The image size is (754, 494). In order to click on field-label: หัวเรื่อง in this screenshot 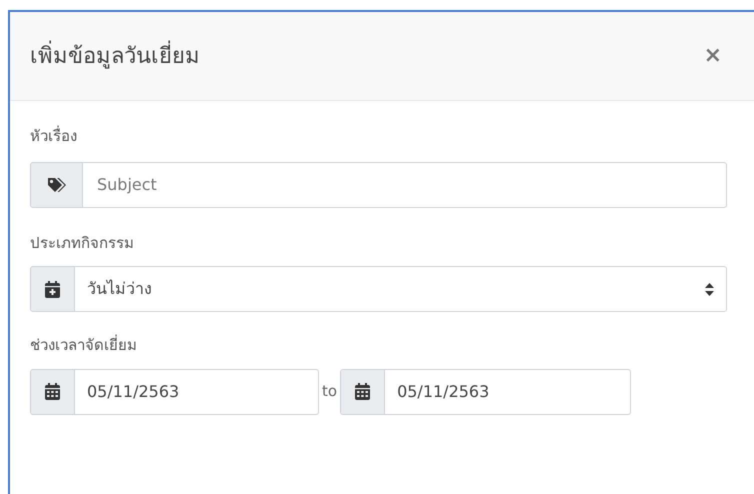, I will do `click(54, 136)`.